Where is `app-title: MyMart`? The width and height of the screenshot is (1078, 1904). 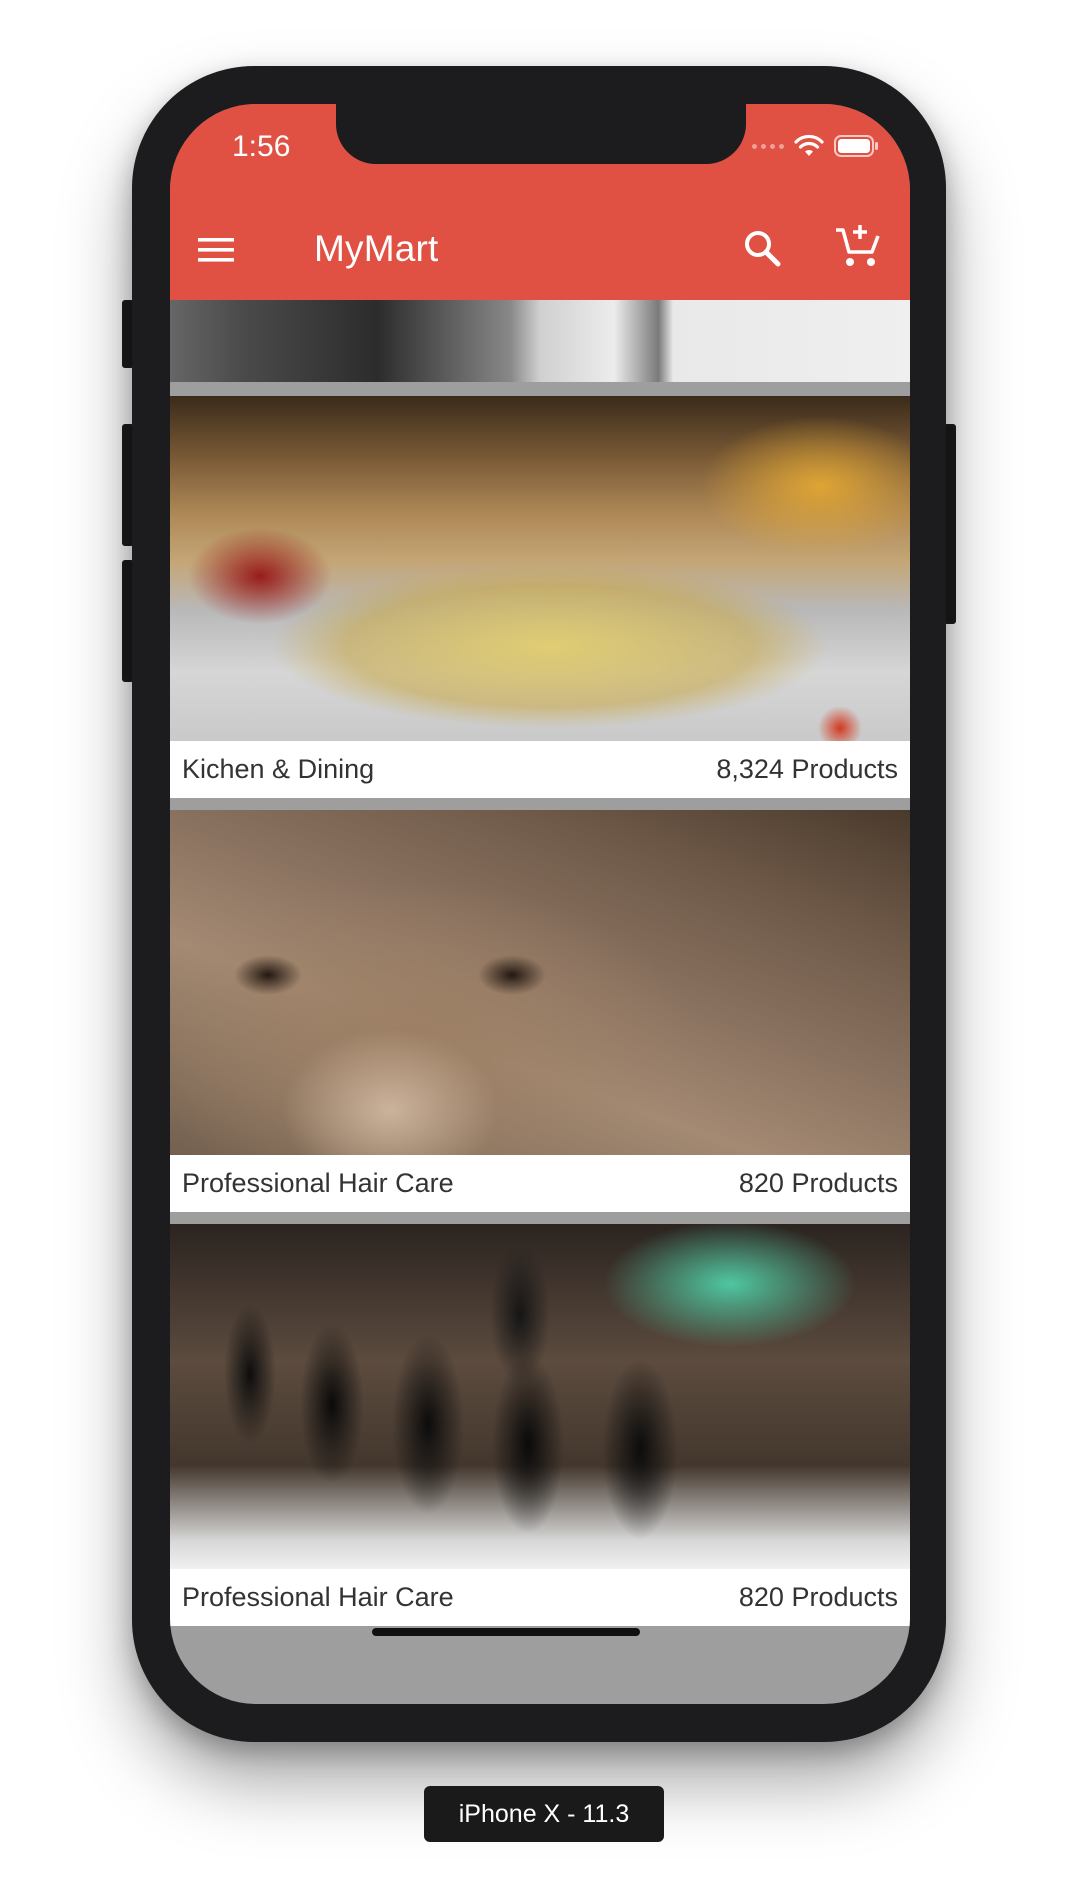
app-title: MyMart is located at coordinates (376, 248).